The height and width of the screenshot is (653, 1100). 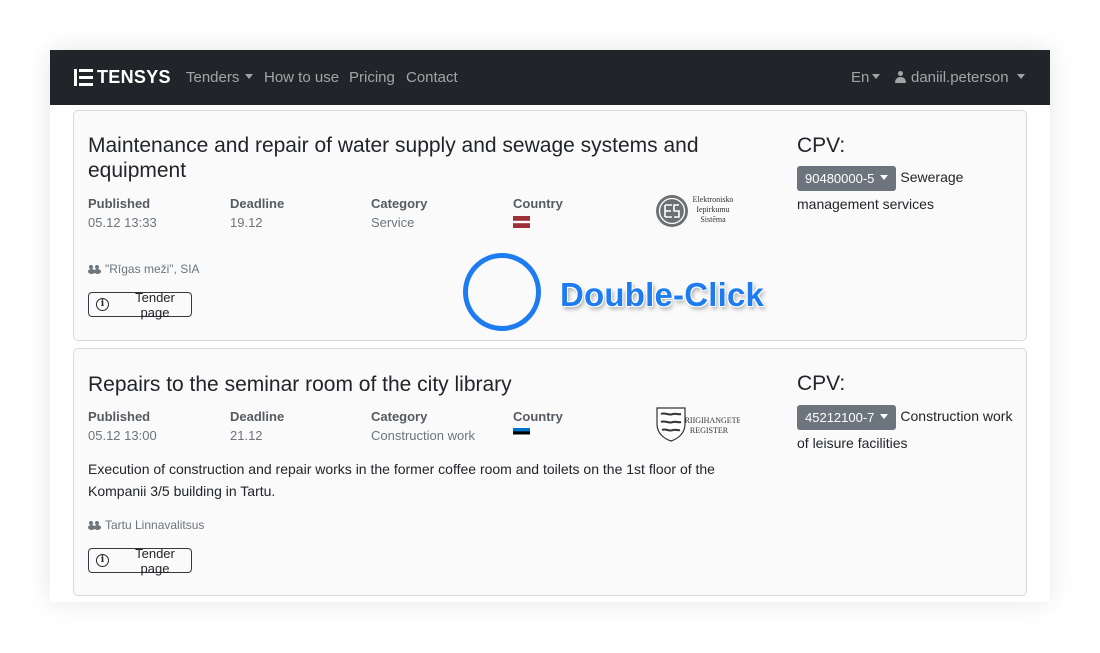 I want to click on user-icon, so click(x=900, y=77).